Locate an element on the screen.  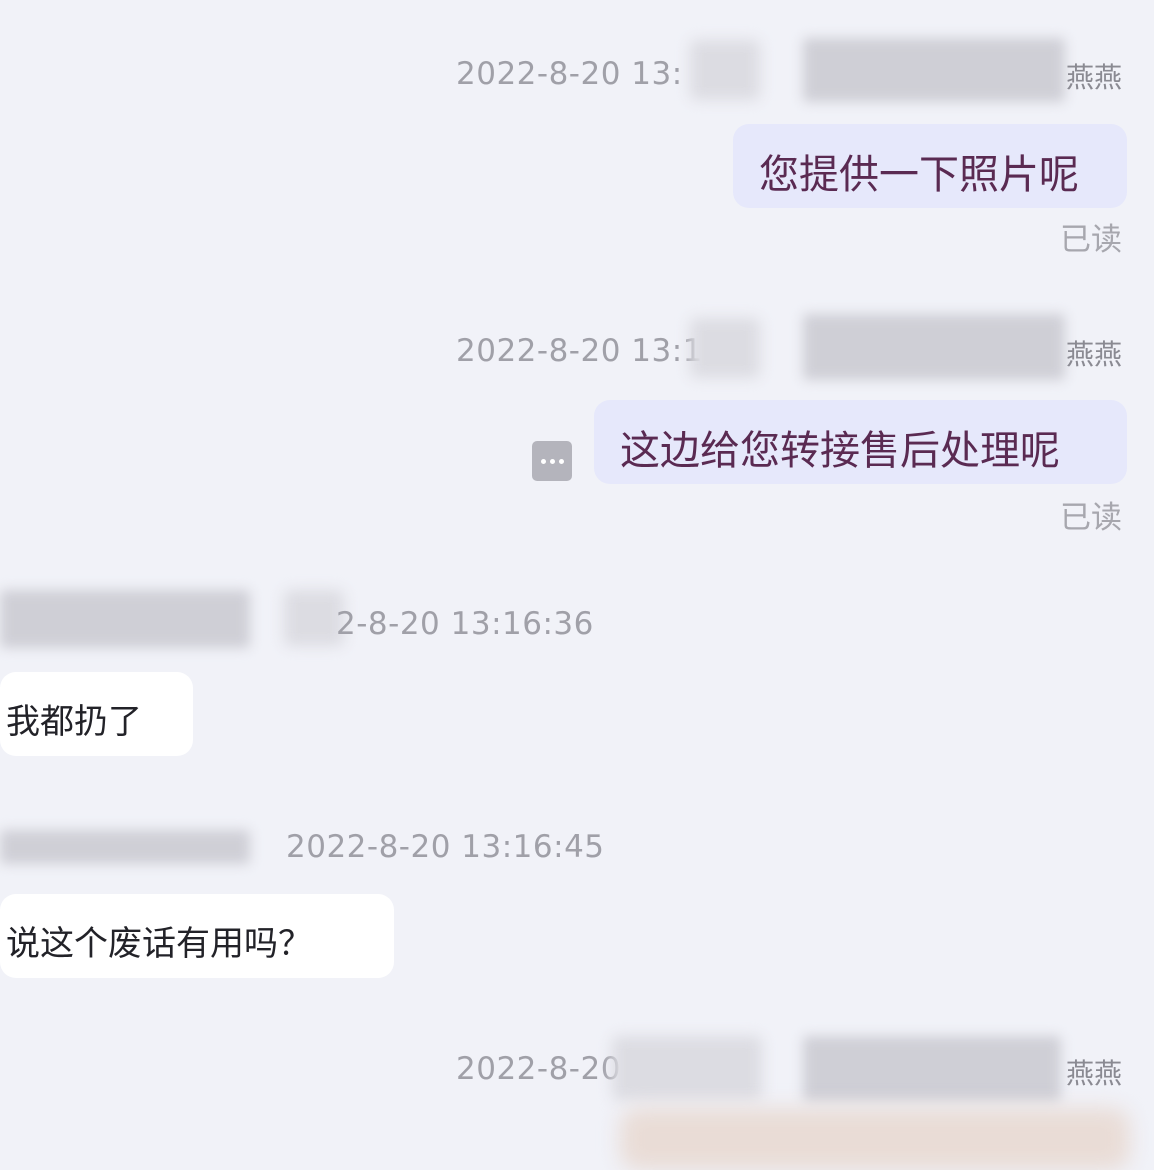
message-timestamp: 2022-8-20 13:1 is located at coordinates (579, 351).